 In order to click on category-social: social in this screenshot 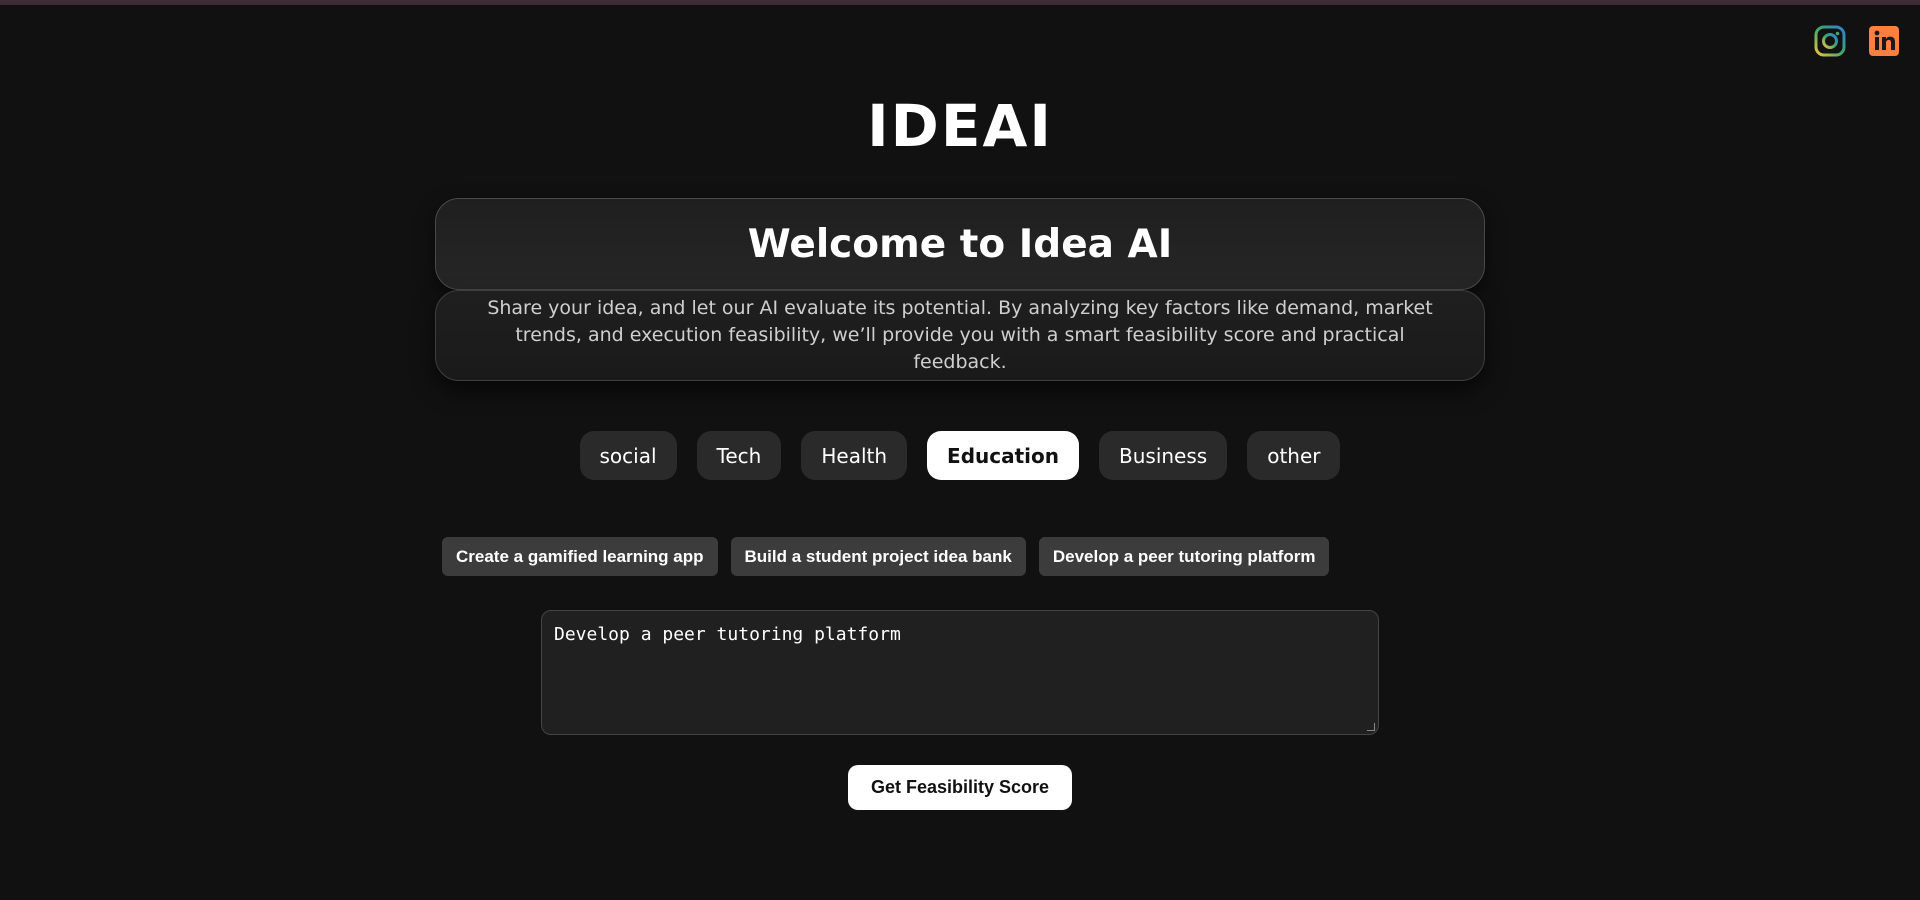, I will do `click(628, 455)`.